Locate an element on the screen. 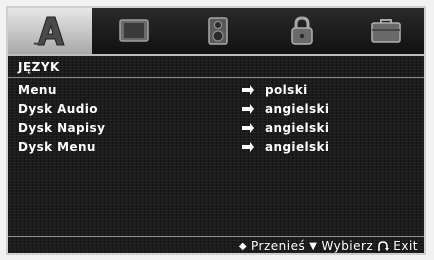  setting-row-disc-menu: Dysk Menu angielski is located at coordinates (218, 149).